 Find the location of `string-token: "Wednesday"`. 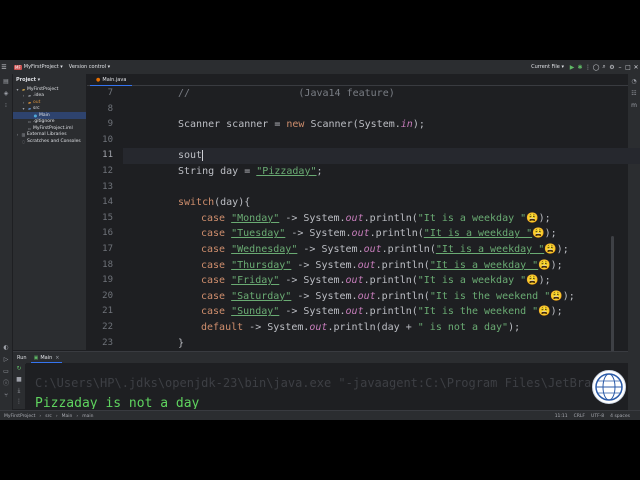

string-token: "Wednesday" is located at coordinates (264, 249).